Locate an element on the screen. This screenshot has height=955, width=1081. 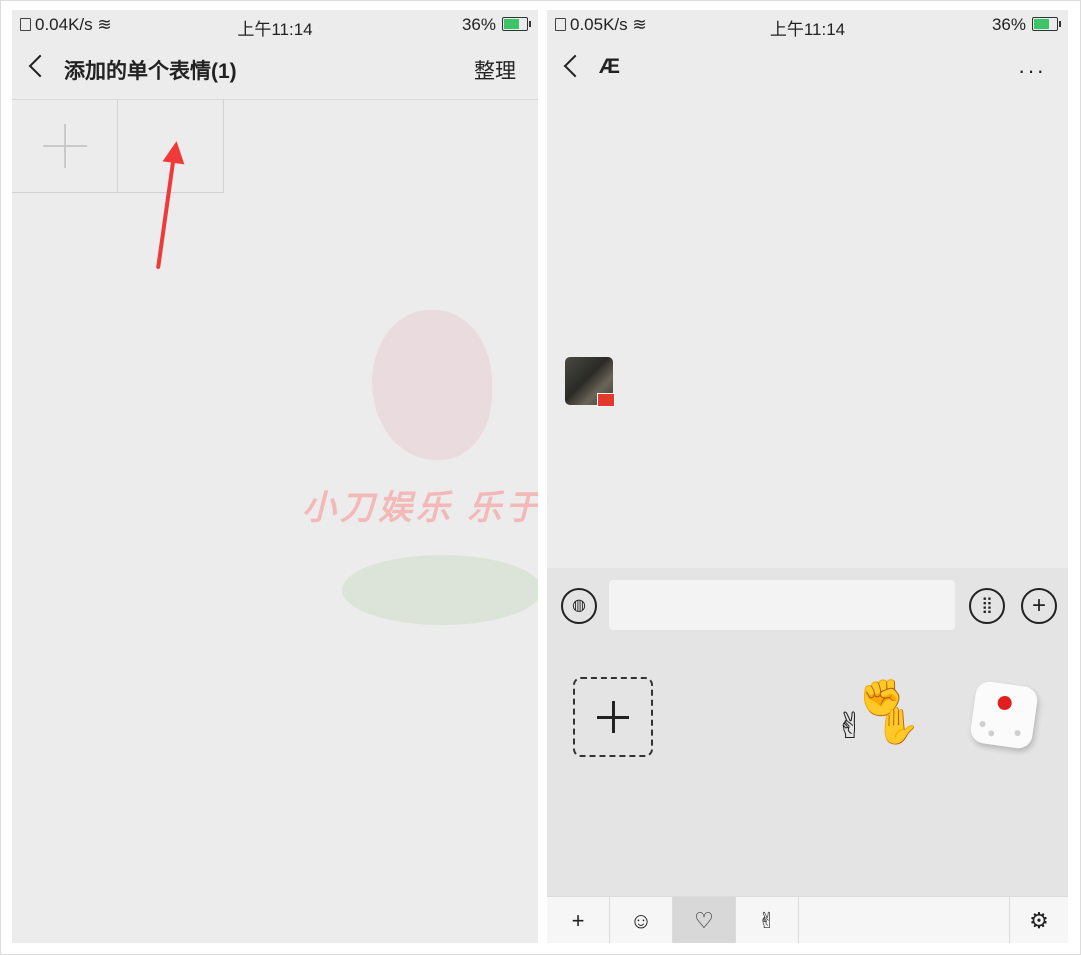
page-title: 添加的单个表情(1) is located at coordinates (150, 71).